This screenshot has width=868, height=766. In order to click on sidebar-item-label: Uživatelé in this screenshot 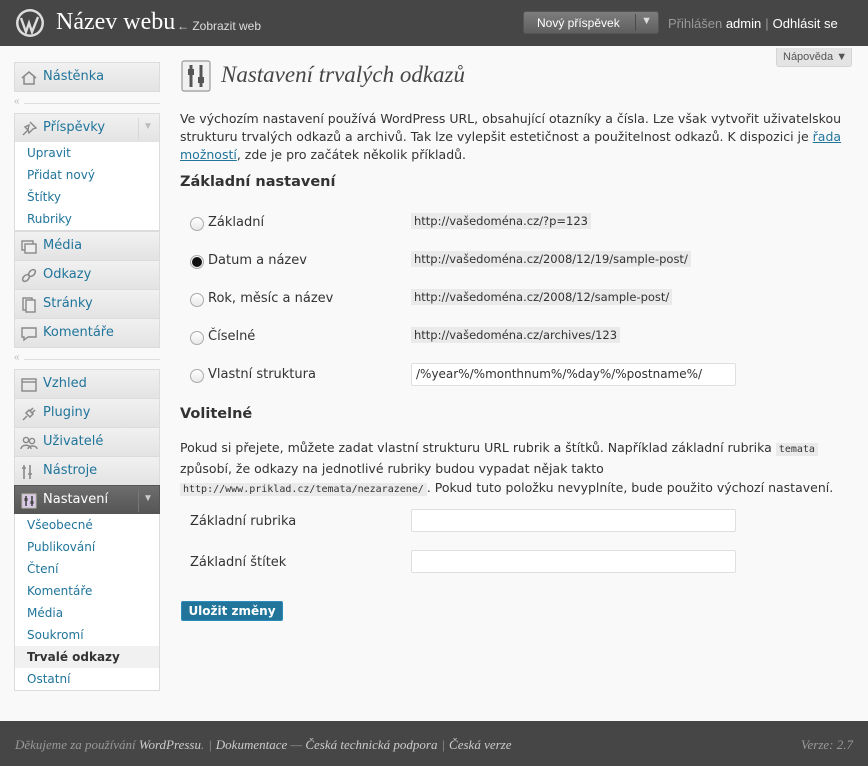, I will do `click(73, 441)`.